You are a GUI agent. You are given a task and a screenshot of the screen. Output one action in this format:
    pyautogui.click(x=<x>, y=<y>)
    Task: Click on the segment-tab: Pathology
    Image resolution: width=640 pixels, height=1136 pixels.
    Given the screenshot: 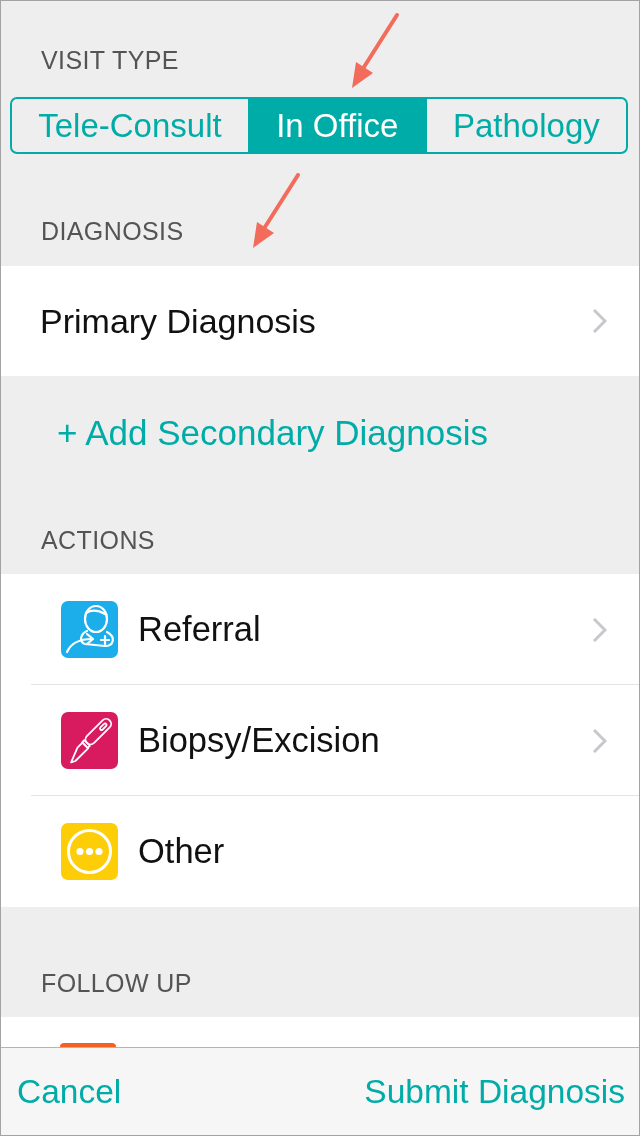 What is the action you would take?
    pyautogui.click(x=525, y=125)
    